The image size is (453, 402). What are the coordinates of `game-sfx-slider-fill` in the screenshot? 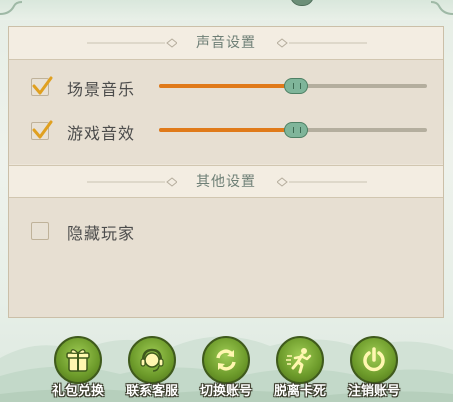 It's located at (227, 130).